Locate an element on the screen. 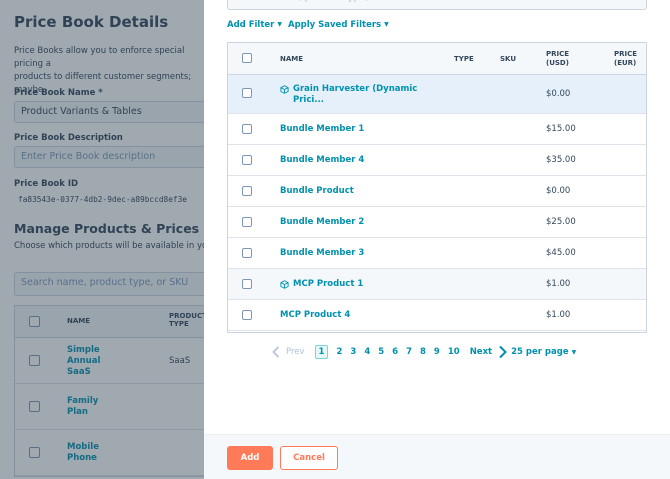 This screenshot has height=479, width=670. product-link: Bundle Member 4 is located at coordinates (322, 160).